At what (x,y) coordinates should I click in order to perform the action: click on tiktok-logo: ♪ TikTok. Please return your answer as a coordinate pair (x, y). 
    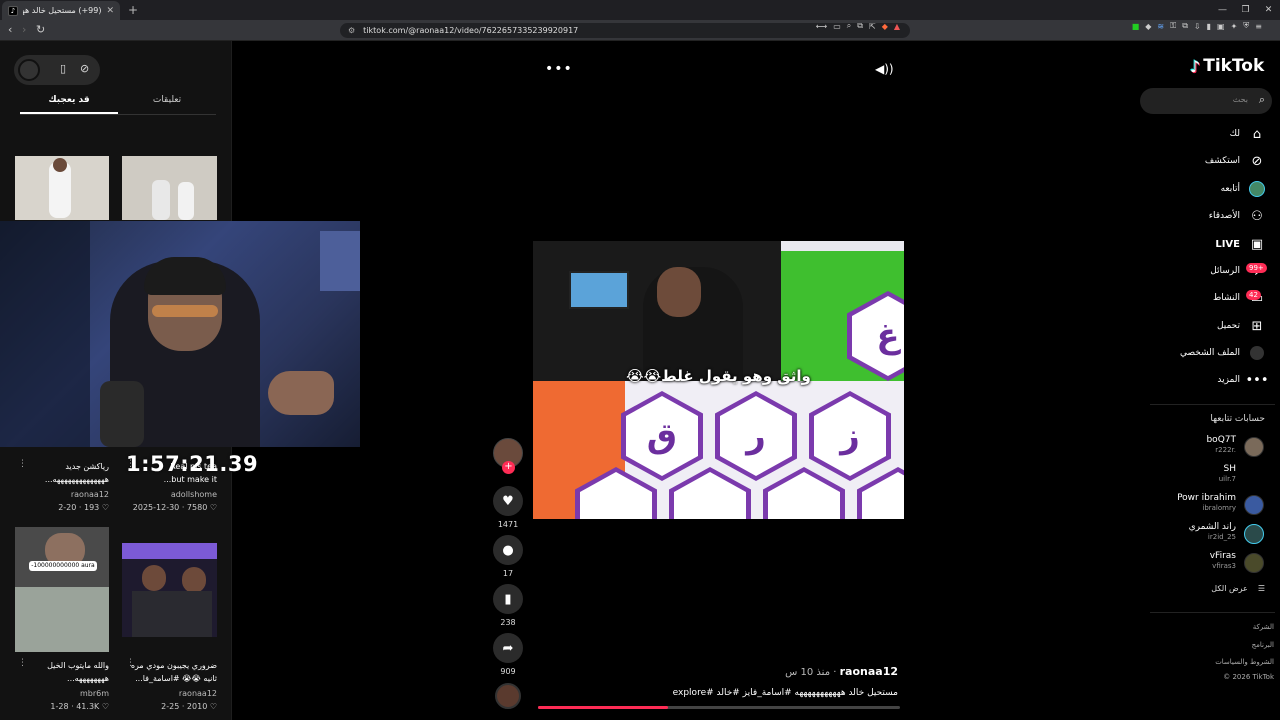
    Looking at the image, I should click on (1227, 66).